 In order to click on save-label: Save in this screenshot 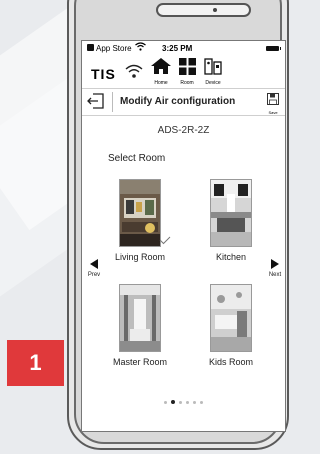, I will do `click(273, 112)`.